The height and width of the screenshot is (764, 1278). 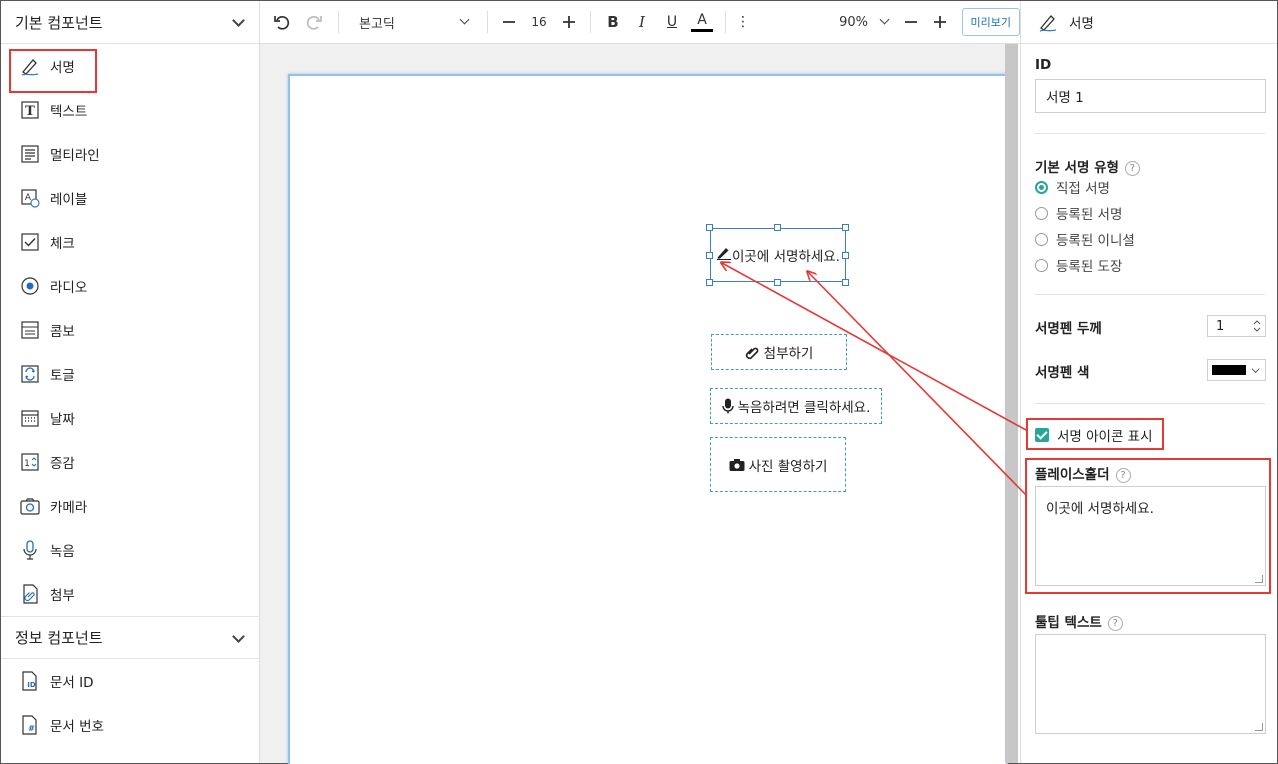 I want to click on annotation-arrow-placeholder, so click(x=917, y=384).